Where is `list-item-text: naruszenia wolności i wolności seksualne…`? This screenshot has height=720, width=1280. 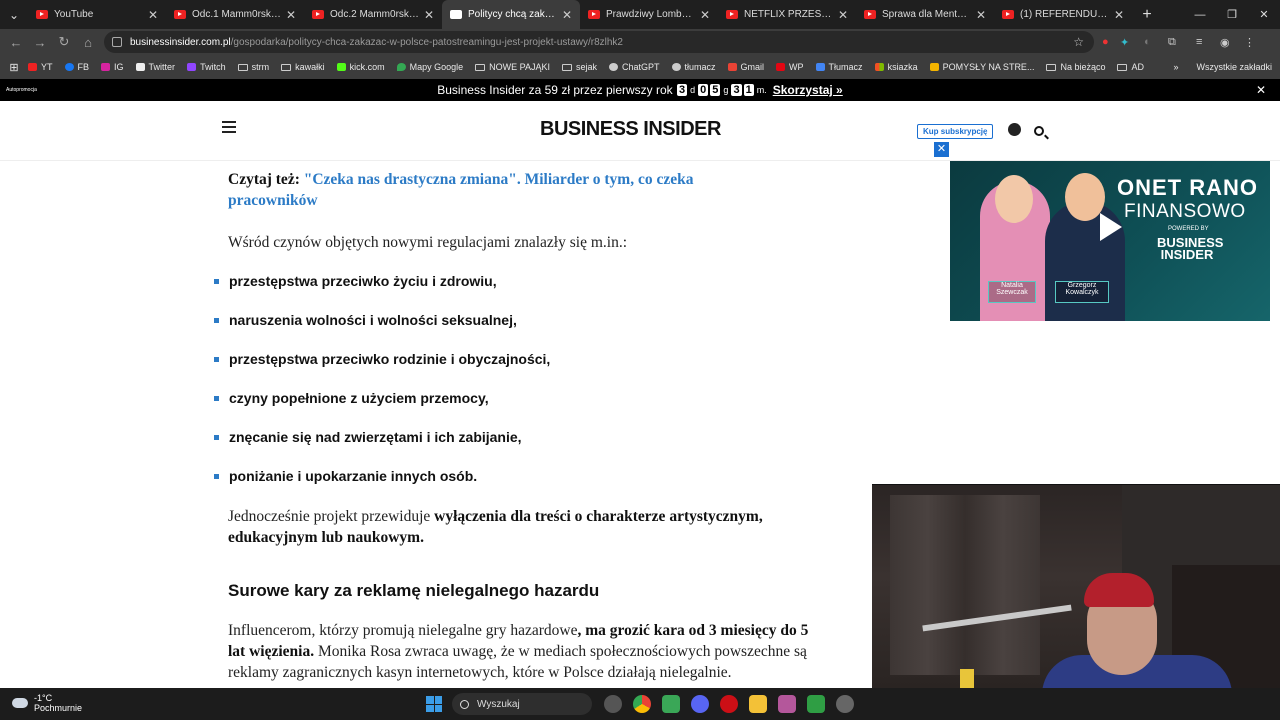
list-item-text: naruszenia wolności i wolności seksualne… is located at coordinates (373, 320).